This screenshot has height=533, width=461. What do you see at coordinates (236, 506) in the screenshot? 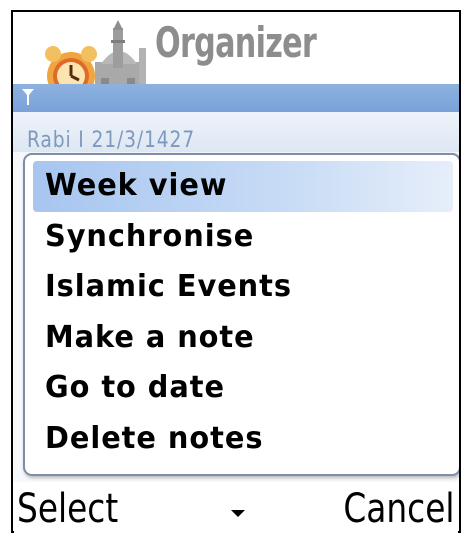
I see `softkey-bar: Select Cancel` at bounding box center [236, 506].